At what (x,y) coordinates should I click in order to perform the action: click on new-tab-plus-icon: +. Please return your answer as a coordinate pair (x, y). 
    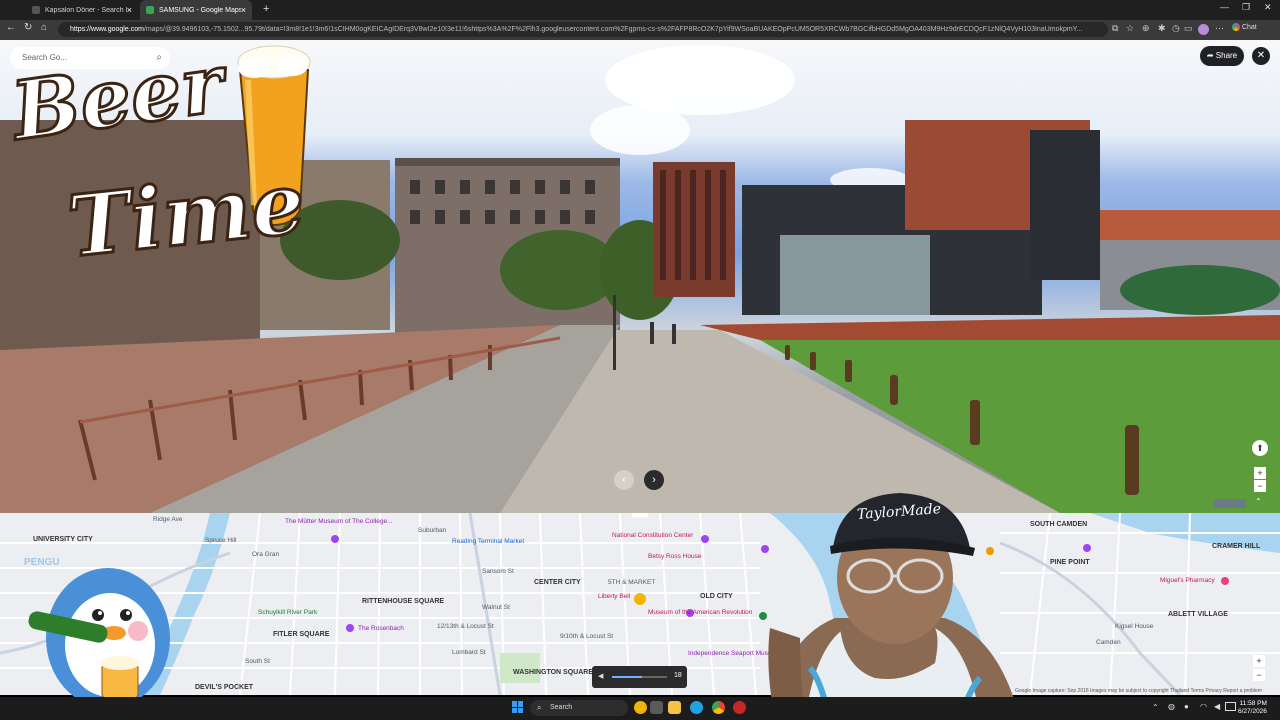
    Looking at the image, I should click on (266, 9).